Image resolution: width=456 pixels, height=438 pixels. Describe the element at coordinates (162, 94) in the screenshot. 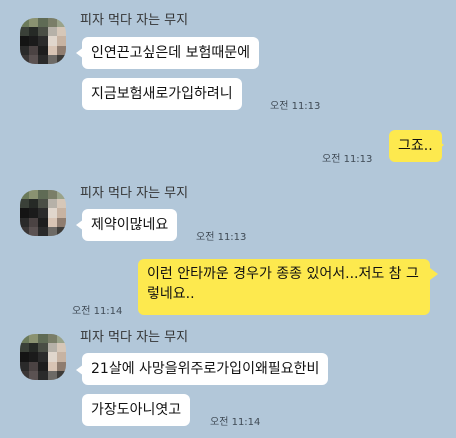

I see `message-bubble: 지금보험새로가입하려니` at that location.